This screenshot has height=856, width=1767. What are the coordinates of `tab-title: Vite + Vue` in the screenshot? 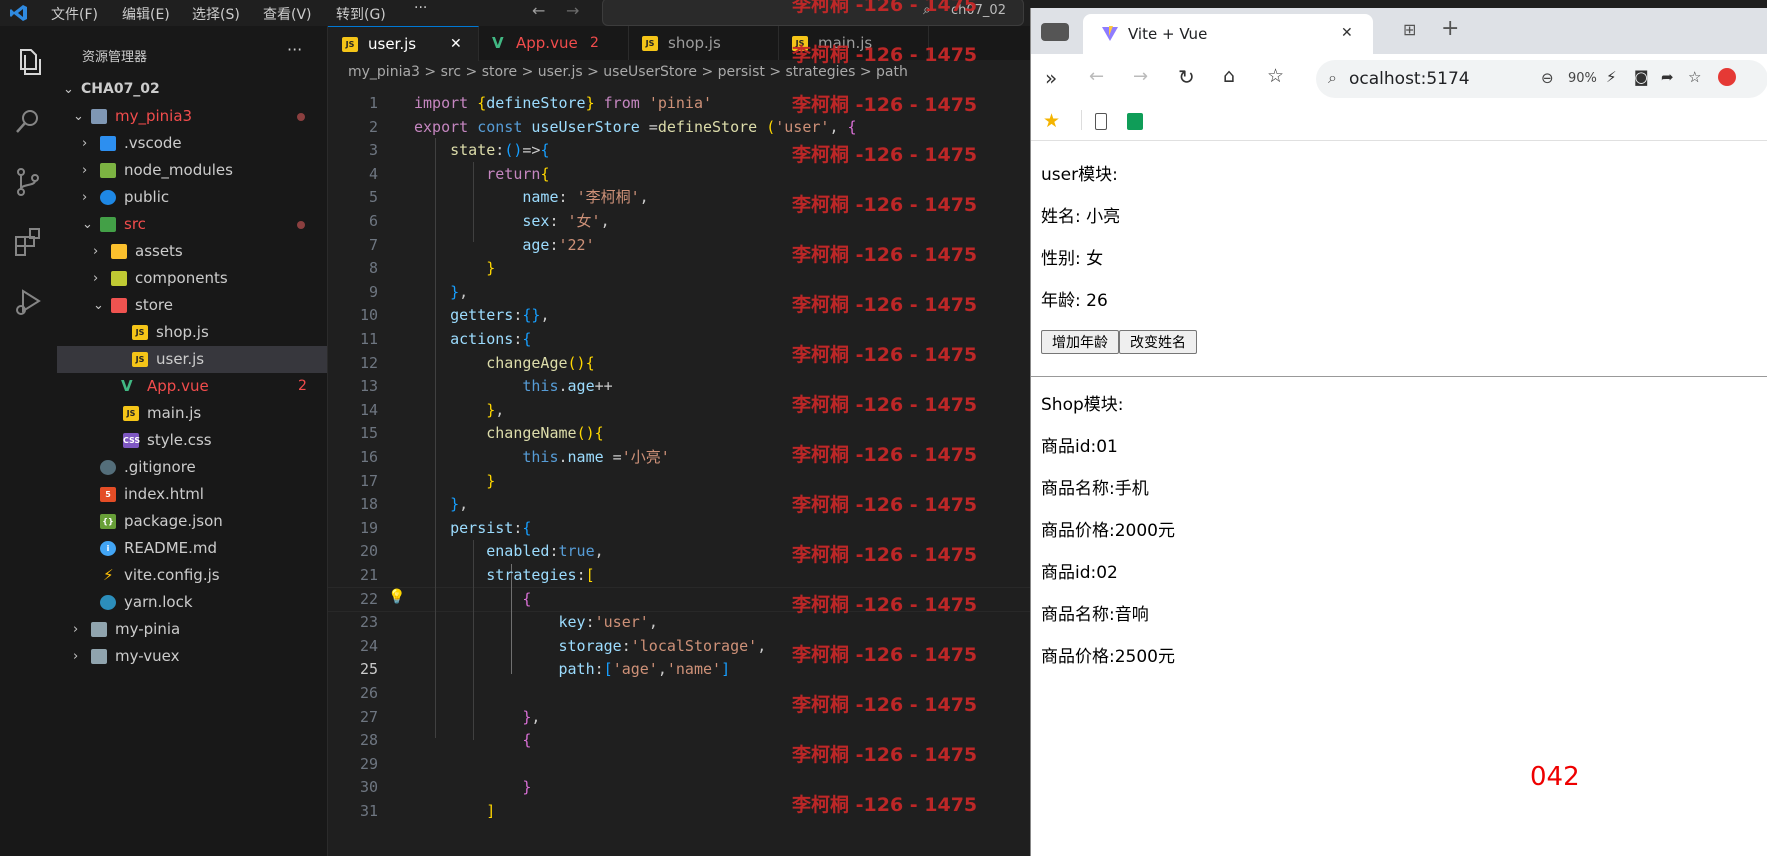 It's located at (1168, 34).